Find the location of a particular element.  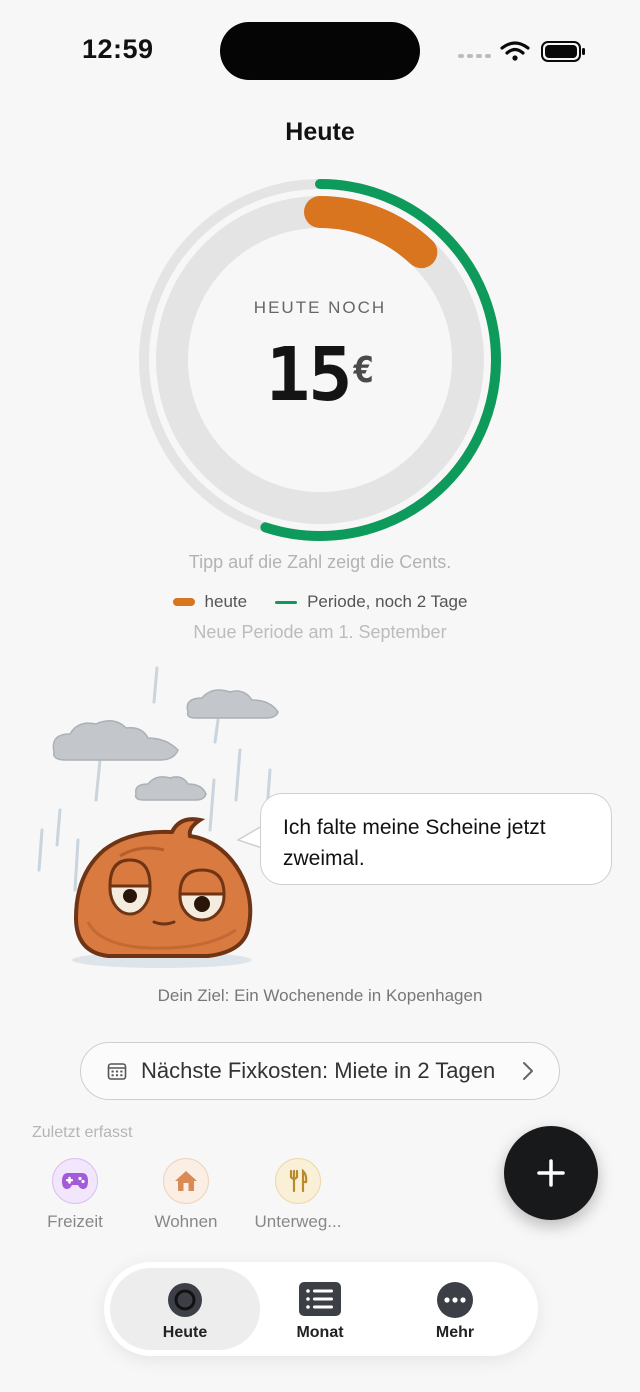

bottom-tab-bar: Heute Monat Mehr is located at coordinates (321, 1309).